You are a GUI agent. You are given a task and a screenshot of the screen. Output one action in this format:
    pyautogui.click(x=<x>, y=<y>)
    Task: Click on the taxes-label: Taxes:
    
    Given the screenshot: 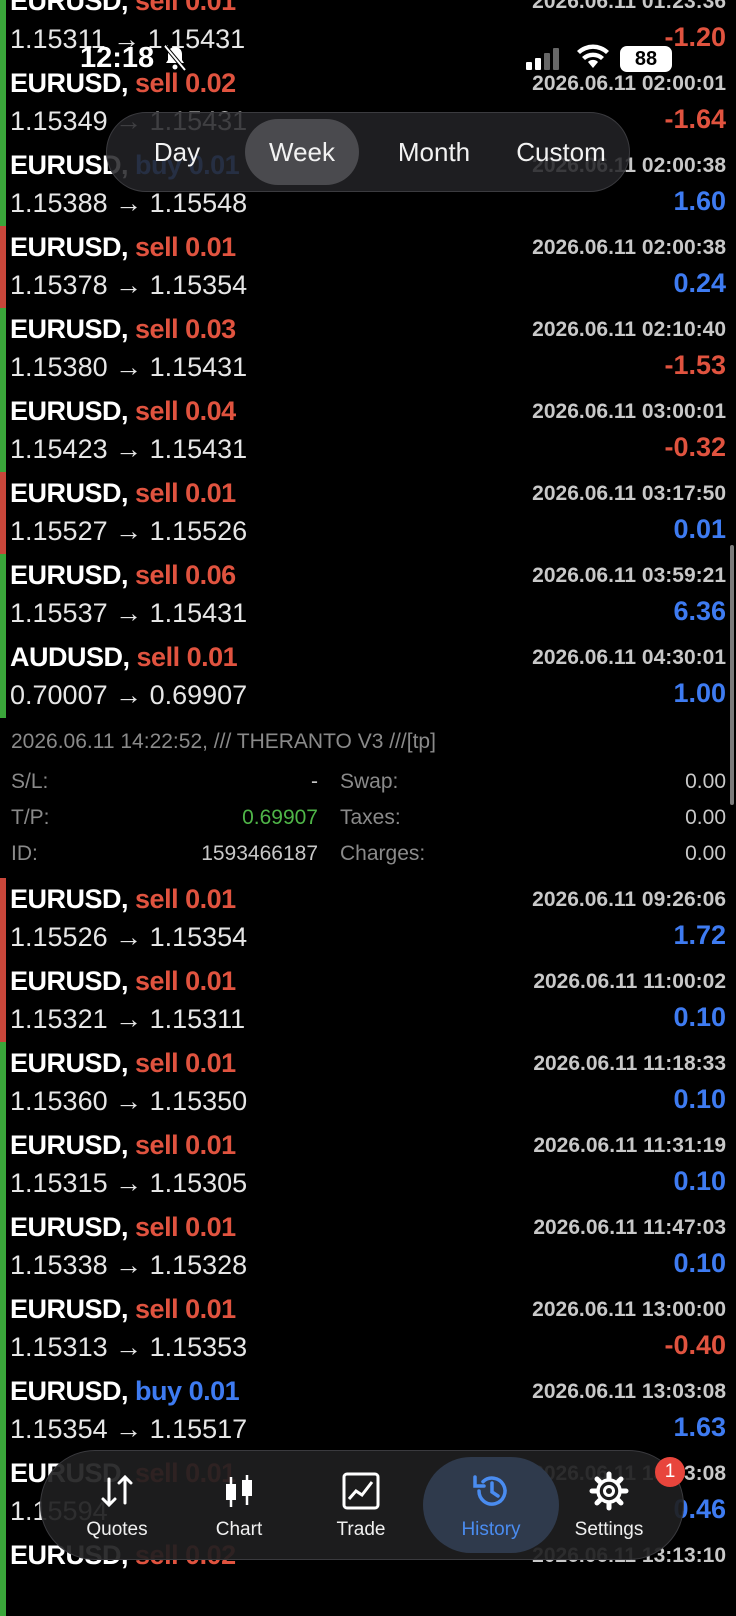 What is the action you would take?
    pyautogui.click(x=370, y=817)
    